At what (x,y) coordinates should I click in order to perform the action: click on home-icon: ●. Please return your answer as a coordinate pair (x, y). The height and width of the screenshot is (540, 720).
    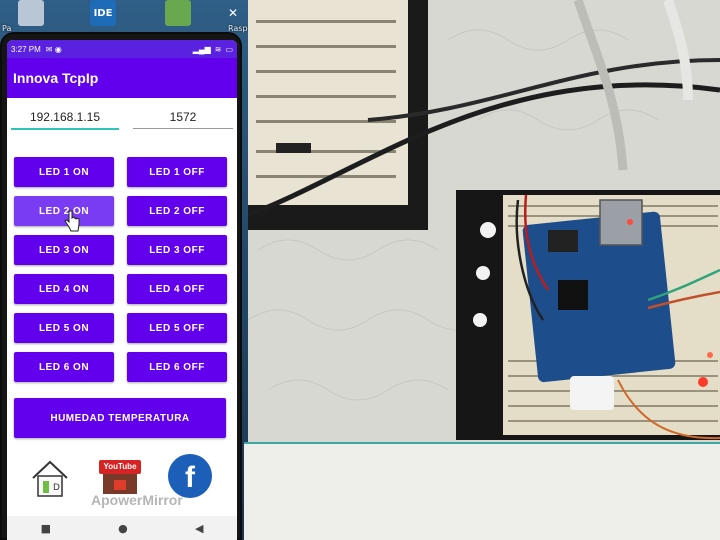
    Looking at the image, I should click on (123, 528).